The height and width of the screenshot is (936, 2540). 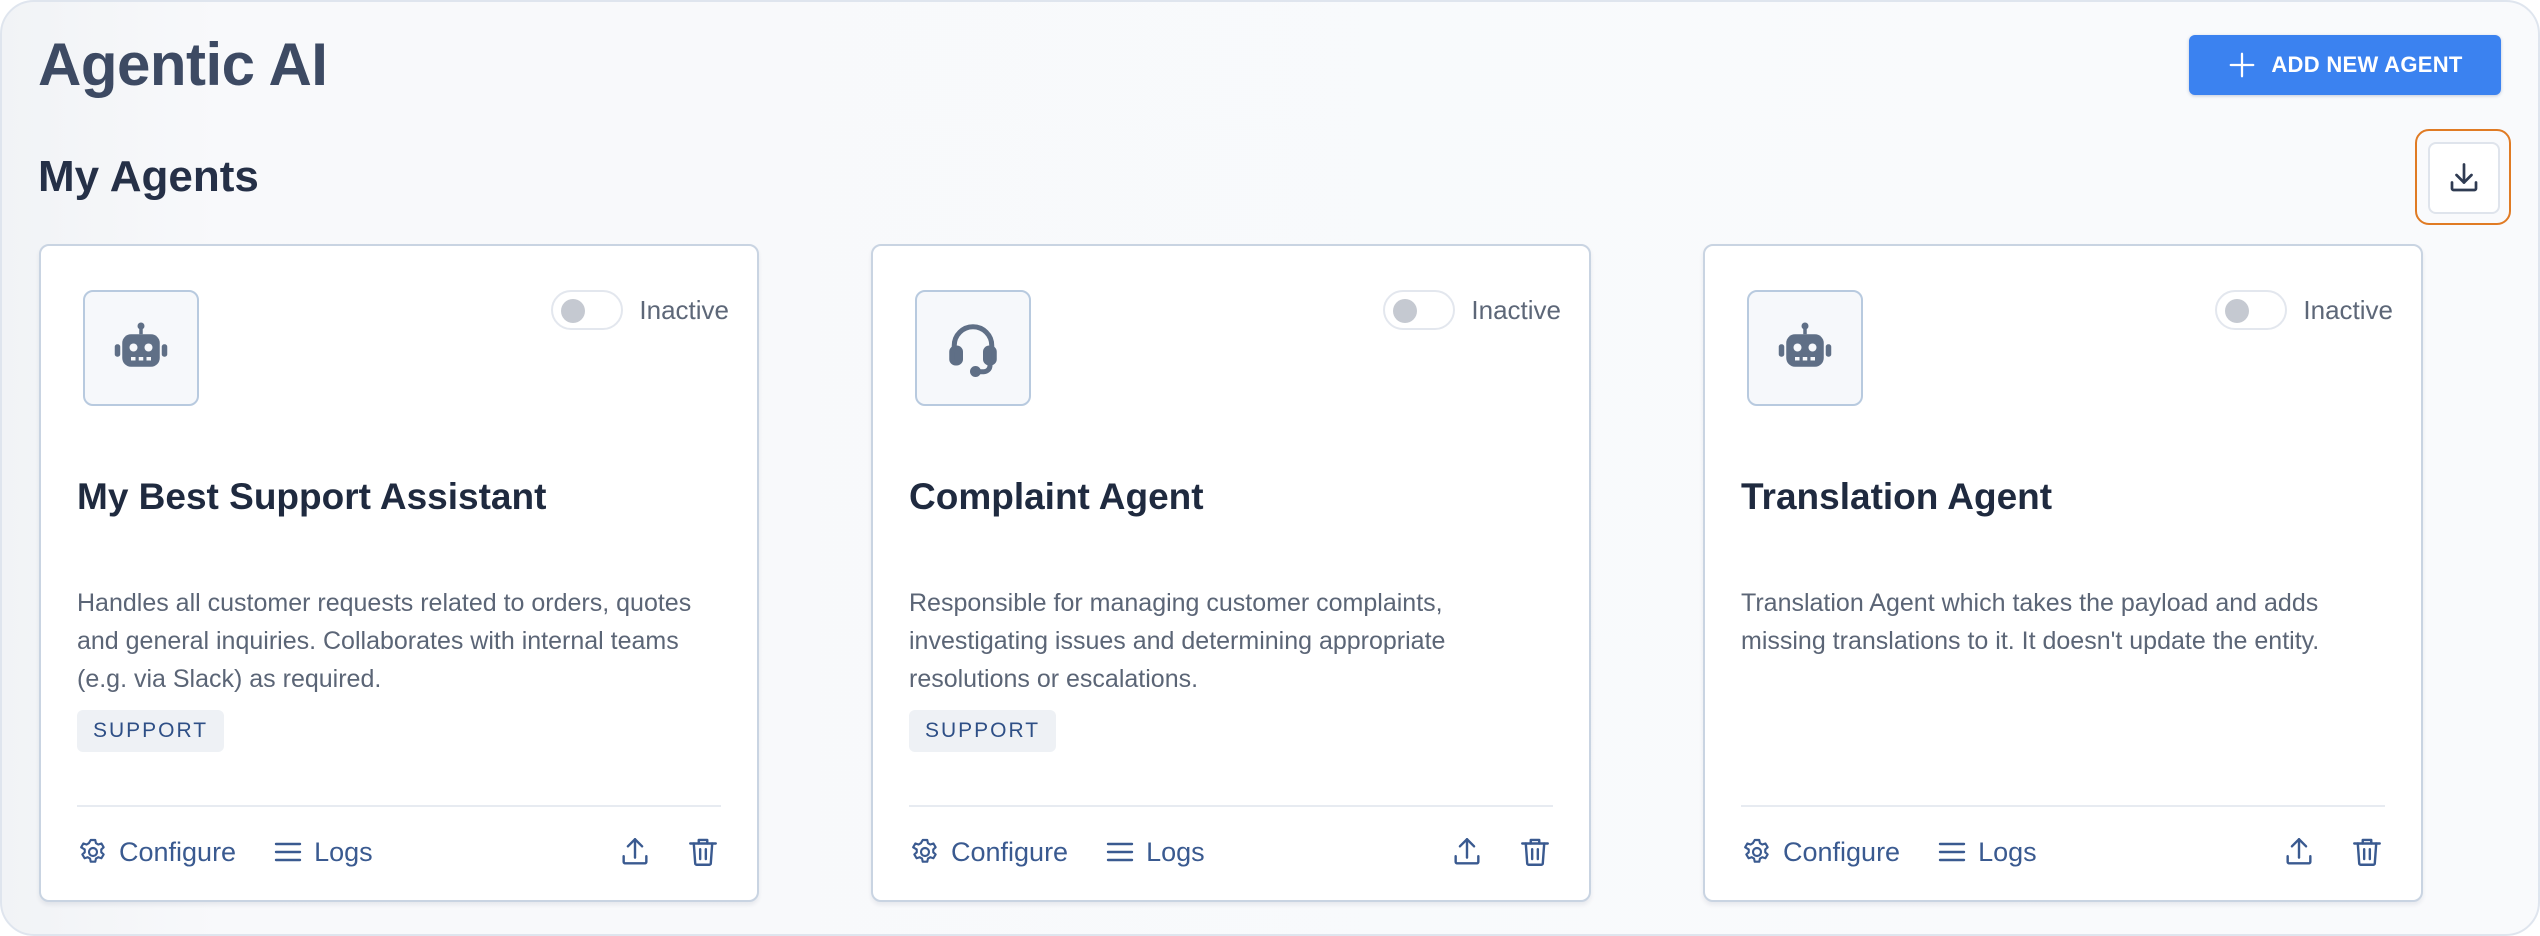 I want to click on download-icon, so click(x=2464, y=177).